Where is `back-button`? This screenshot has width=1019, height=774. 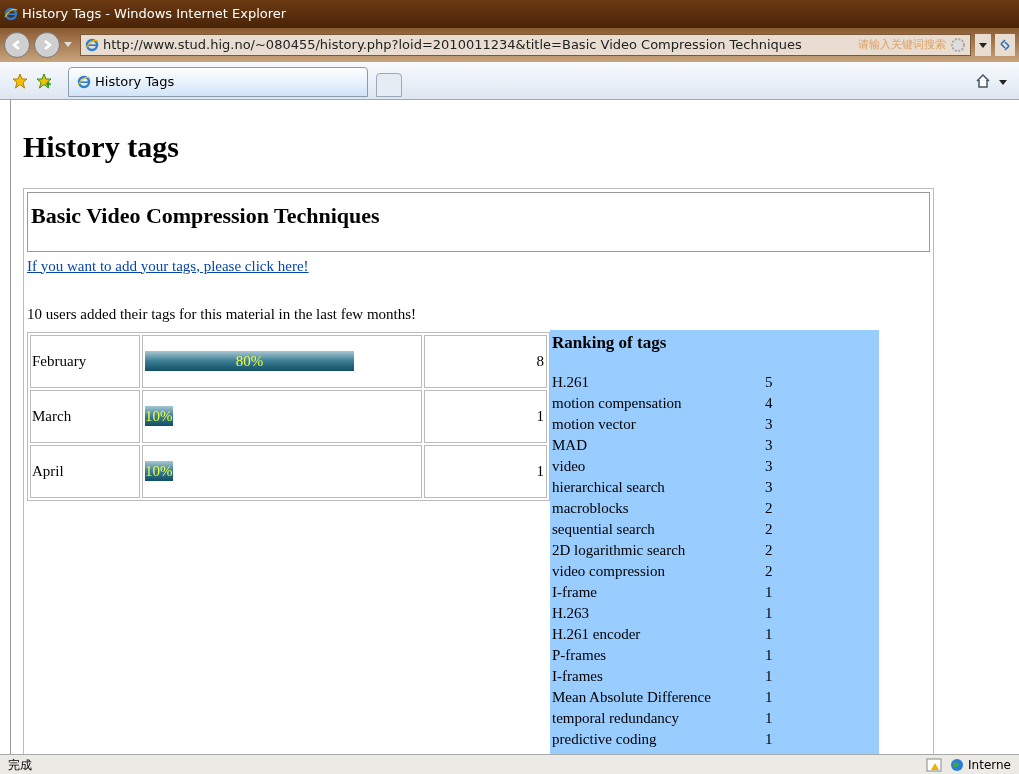 back-button is located at coordinates (17, 45).